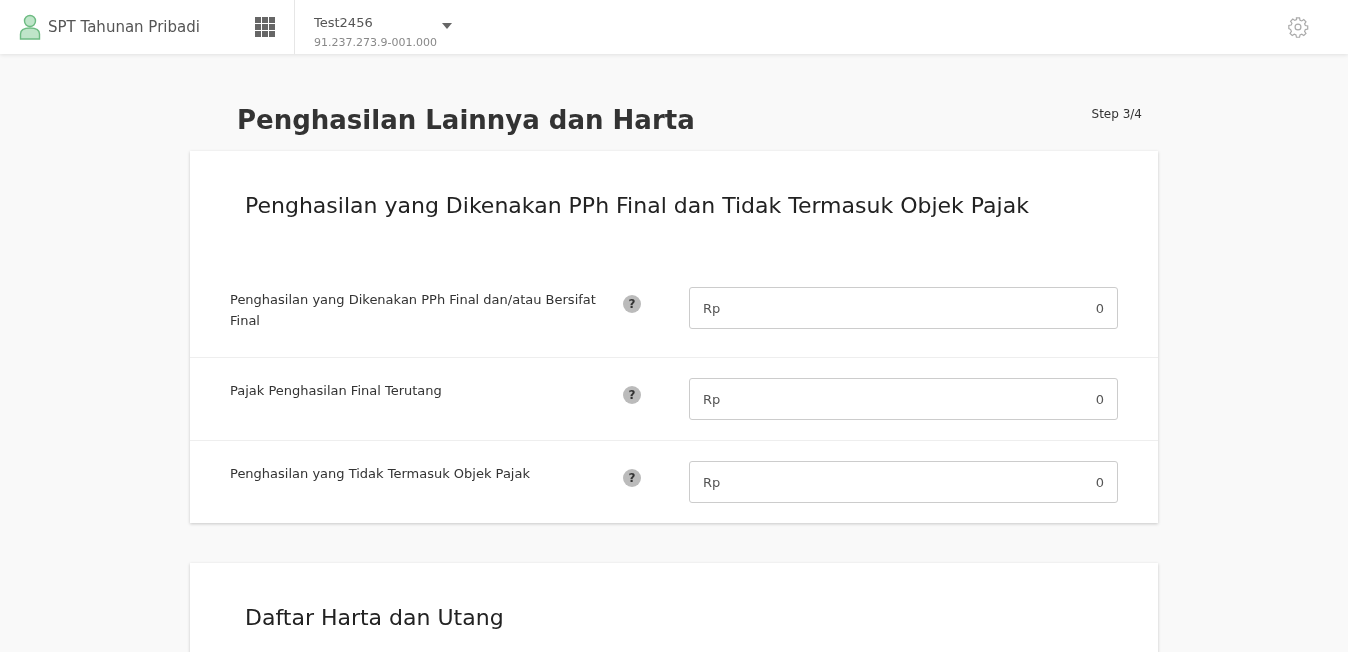  I want to click on step-indicator: Step 3/4, so click(1116, 114).